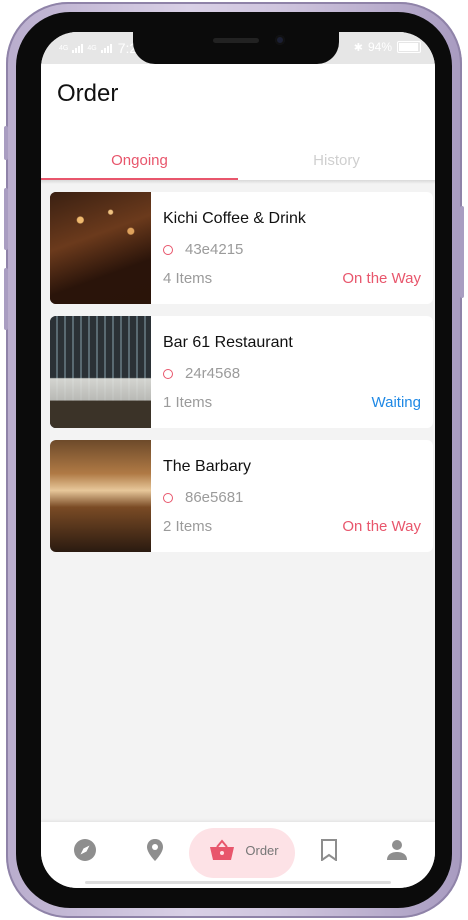  Describe the element at coordinates (78, 48) in the screenshot. I see `signal-icon` at that location.